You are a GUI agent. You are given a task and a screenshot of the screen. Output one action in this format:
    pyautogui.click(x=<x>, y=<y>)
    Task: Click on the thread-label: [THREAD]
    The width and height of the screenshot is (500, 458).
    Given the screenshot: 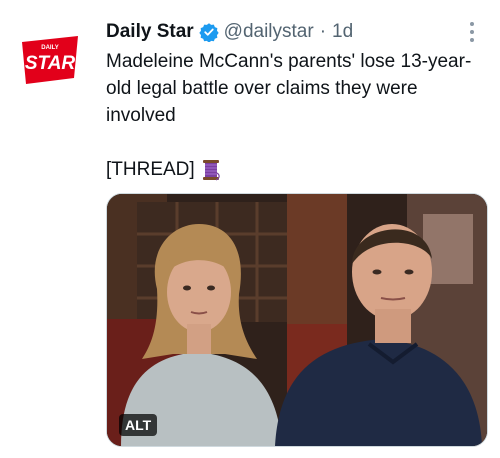 What is the action you would take?
    pyautogui.click(x=150, y=169)
    